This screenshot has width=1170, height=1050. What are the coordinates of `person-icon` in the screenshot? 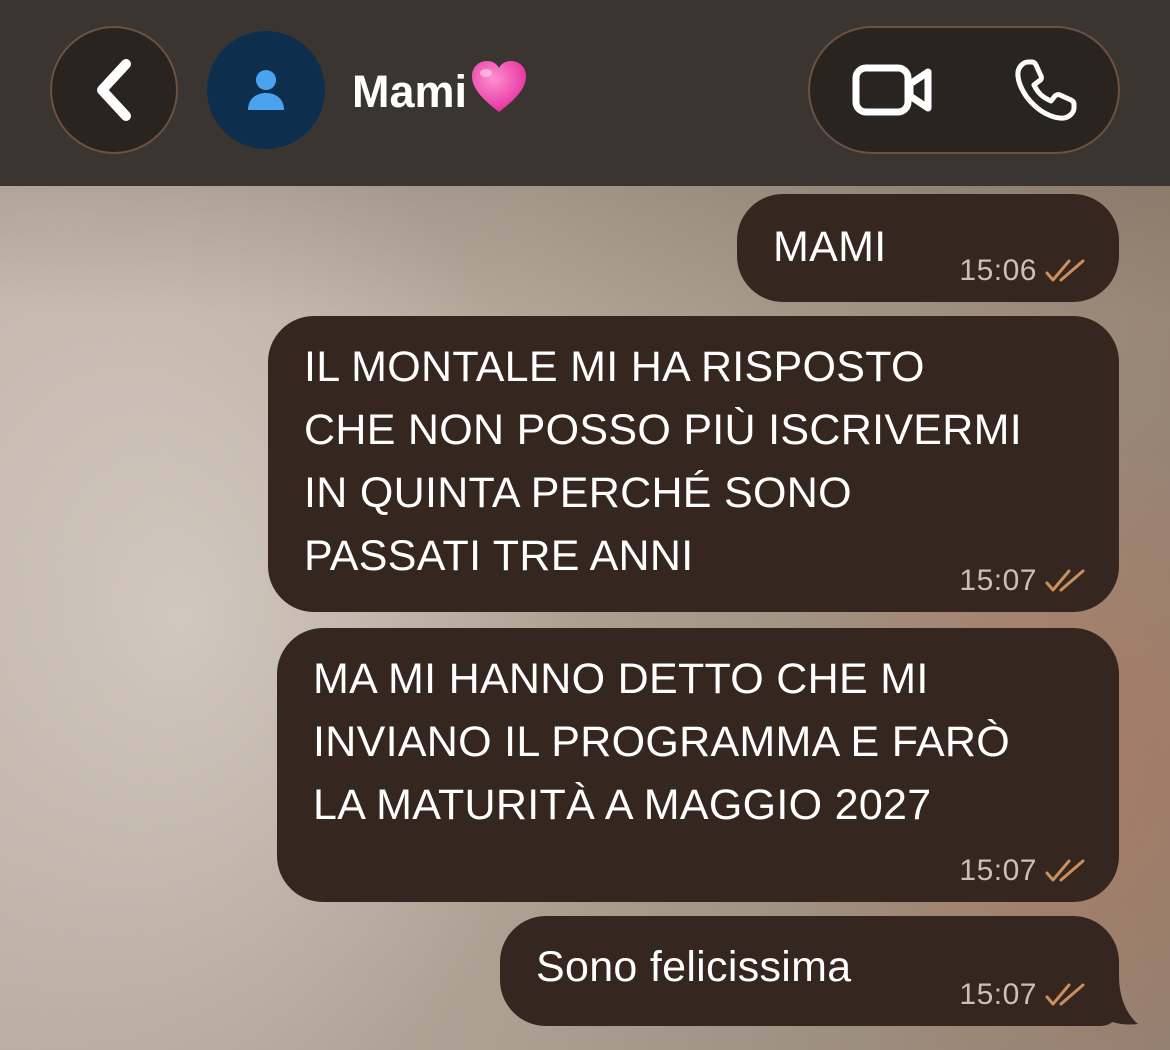 It's located at (266, 90).